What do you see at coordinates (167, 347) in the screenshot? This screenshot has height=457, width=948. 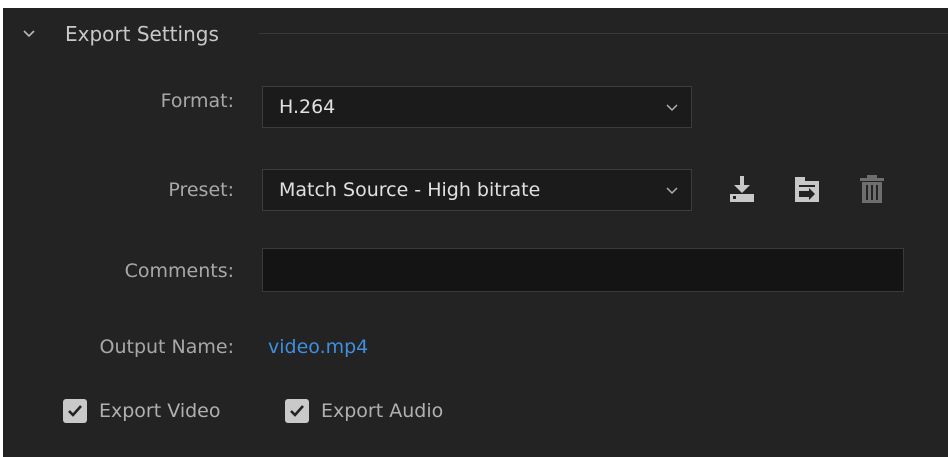 I see `output-name-label: Output Name:` at bounding box center [167, 347].